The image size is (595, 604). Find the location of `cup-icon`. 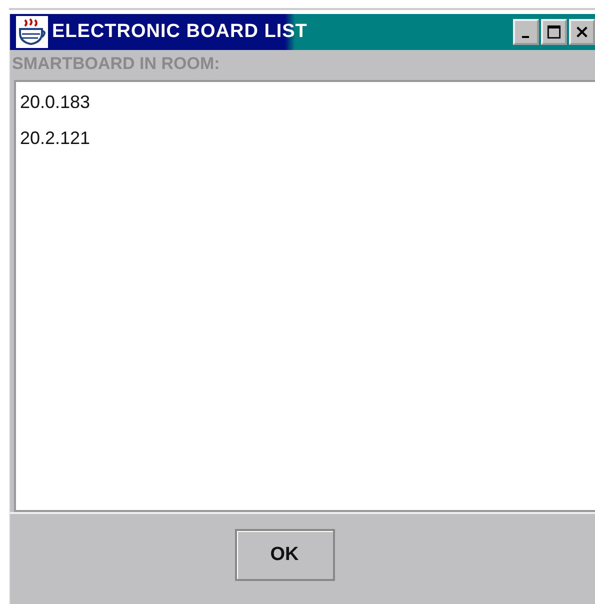

cup-icon is located at coordinates (32, 32).